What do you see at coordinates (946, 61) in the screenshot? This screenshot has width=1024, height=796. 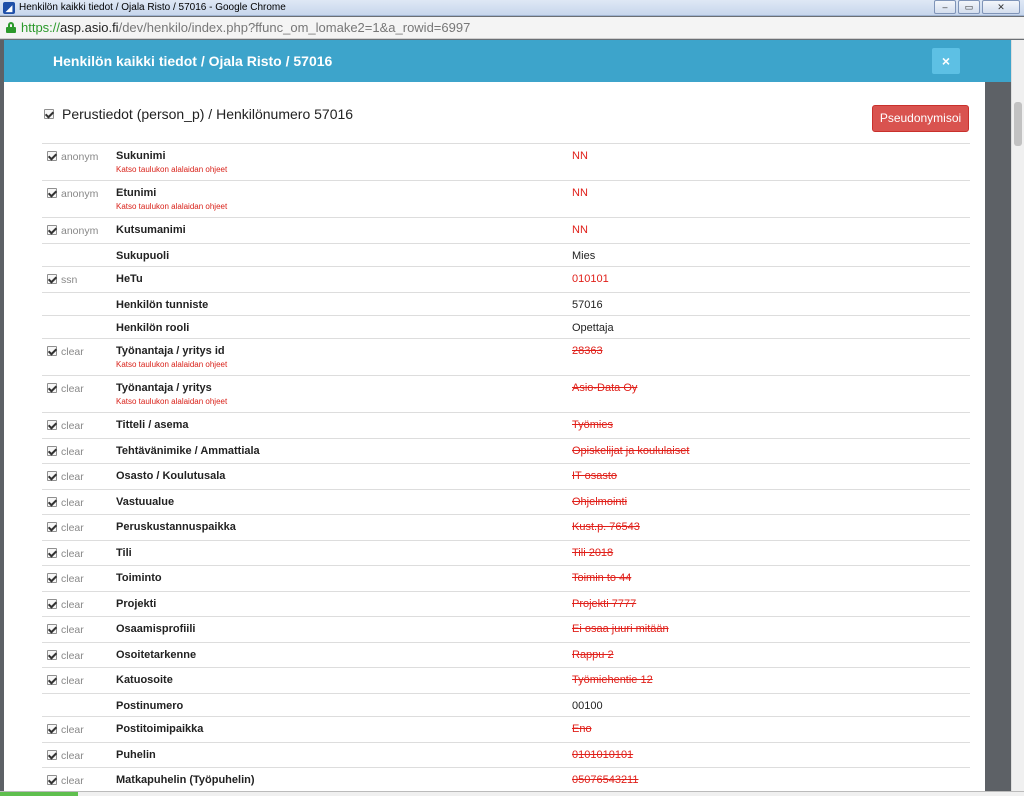 I see `modal-close-button: ×` at bounding box center [946, 61].